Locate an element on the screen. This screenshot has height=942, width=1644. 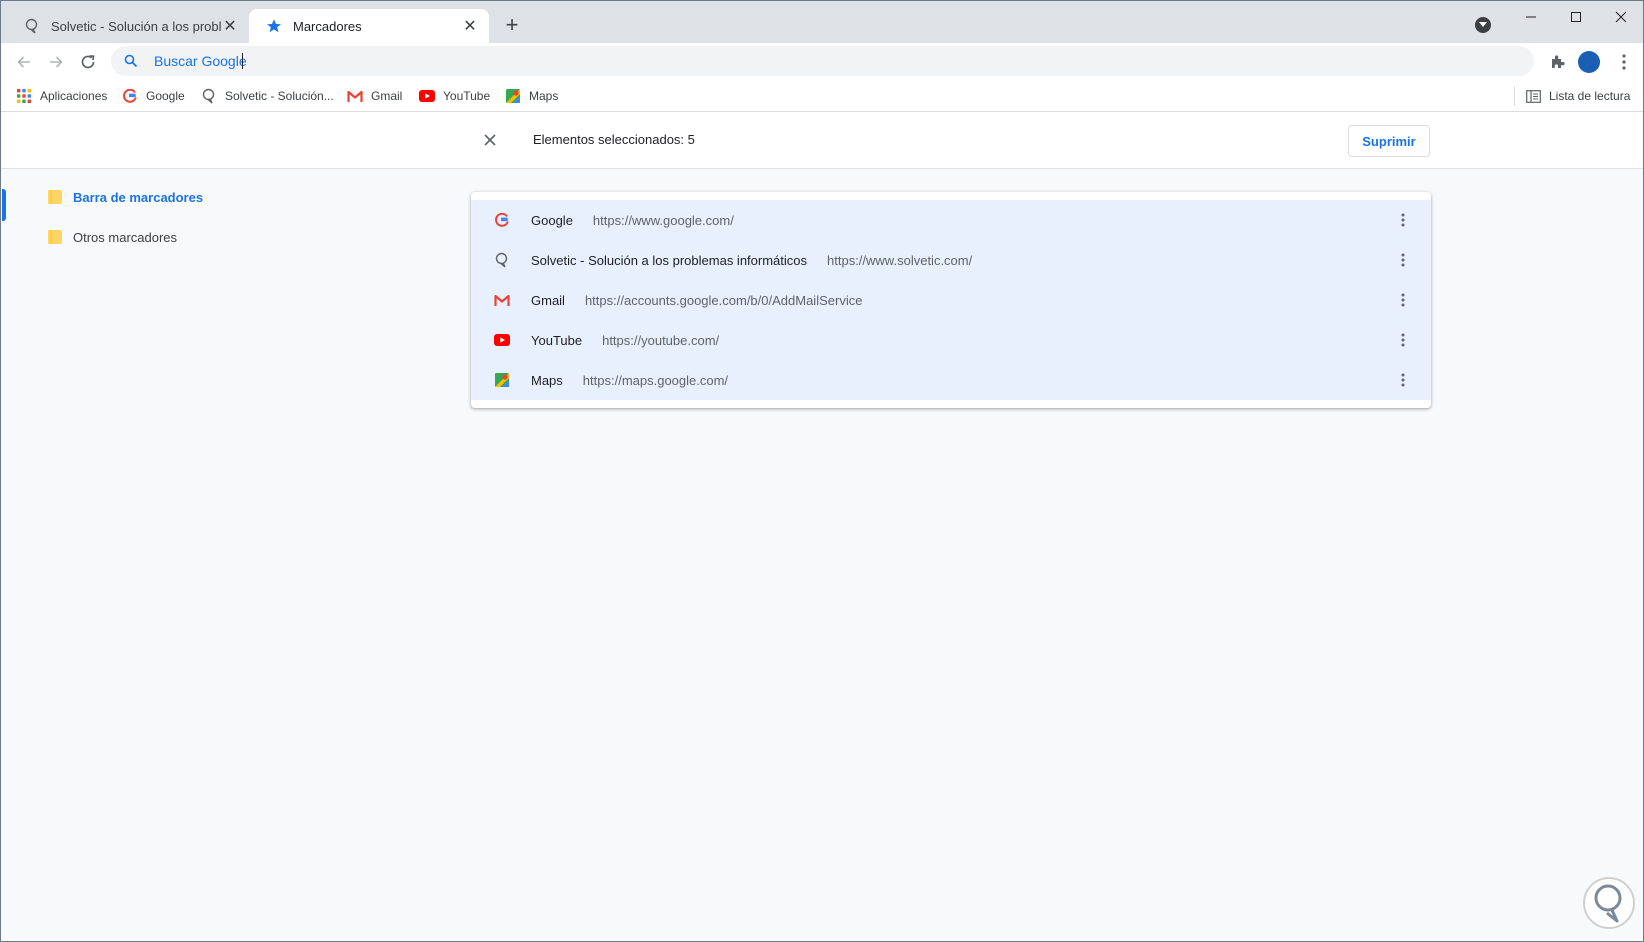
extensions-icon is located at coordinates (1558, 62).